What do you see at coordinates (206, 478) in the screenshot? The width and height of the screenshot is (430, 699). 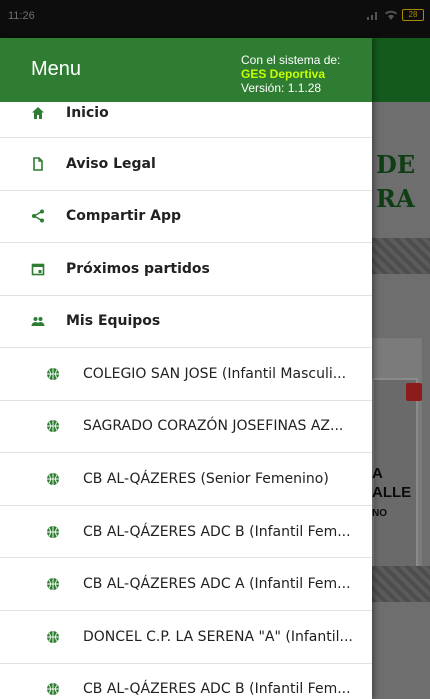 I see `team-name: CB AL-QÁZERES (Senior Femenino)` at bounding box center [206, 478].